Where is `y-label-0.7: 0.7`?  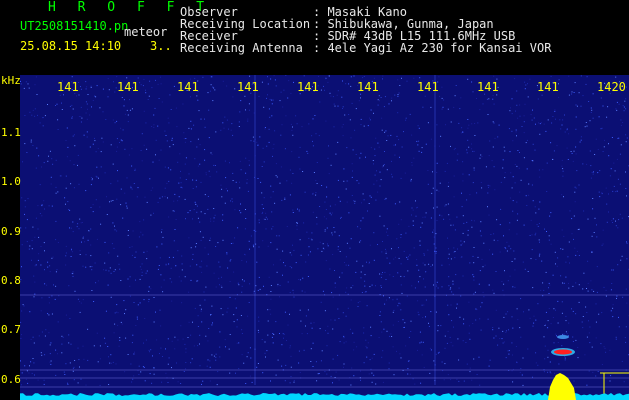 y-label-0.7: 0.7 is located at coordinates (11, 329).